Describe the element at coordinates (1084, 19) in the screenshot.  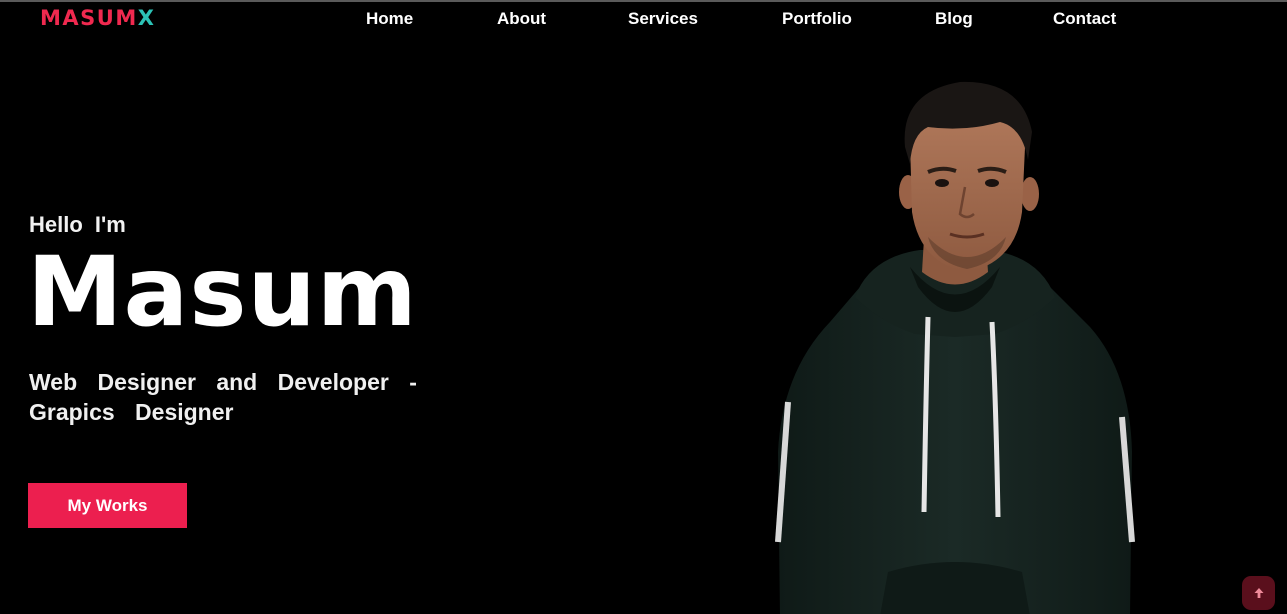
I see `nav-contact: Contact` at that location.